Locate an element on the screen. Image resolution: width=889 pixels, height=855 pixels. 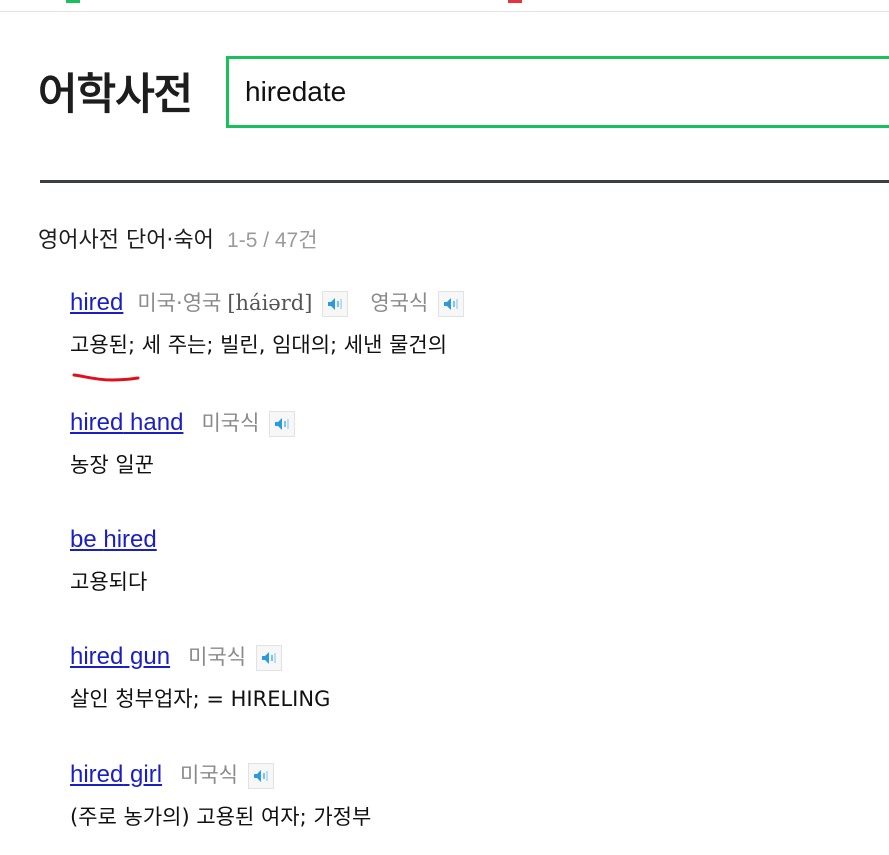
pronunciation-region-label: 미국·영국 is located at coordinates (179, 303).